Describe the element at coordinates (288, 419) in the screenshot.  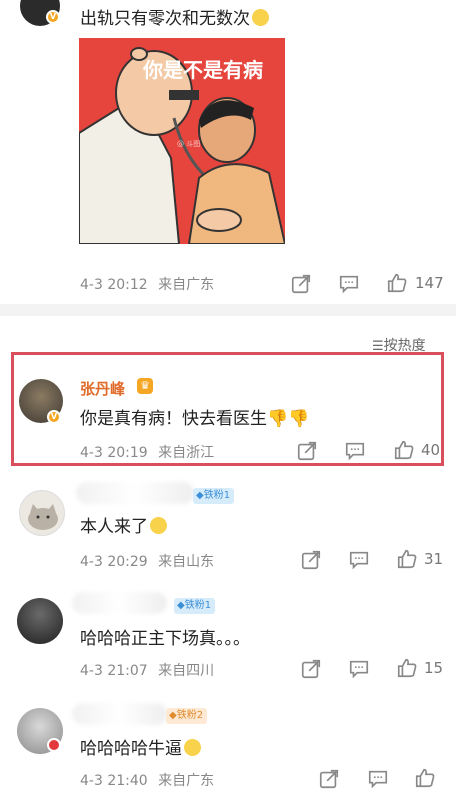
I see `thumbs-down-emoji-icon: 👎👎` at that location.